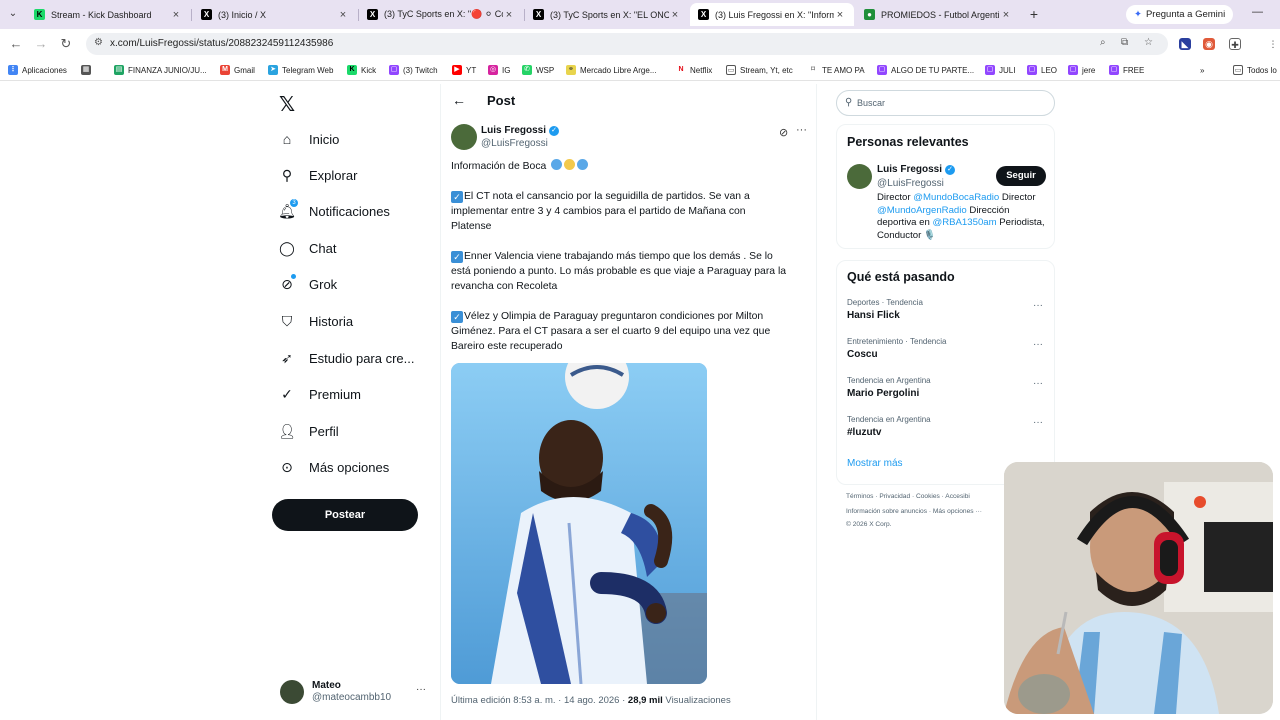 Image resolution: width=1280 pixels, height=720 pixels. What do you see at coordinates (16, 44) in the screenshot?
I see `back-button: ←` at bounding box center [16, 44].